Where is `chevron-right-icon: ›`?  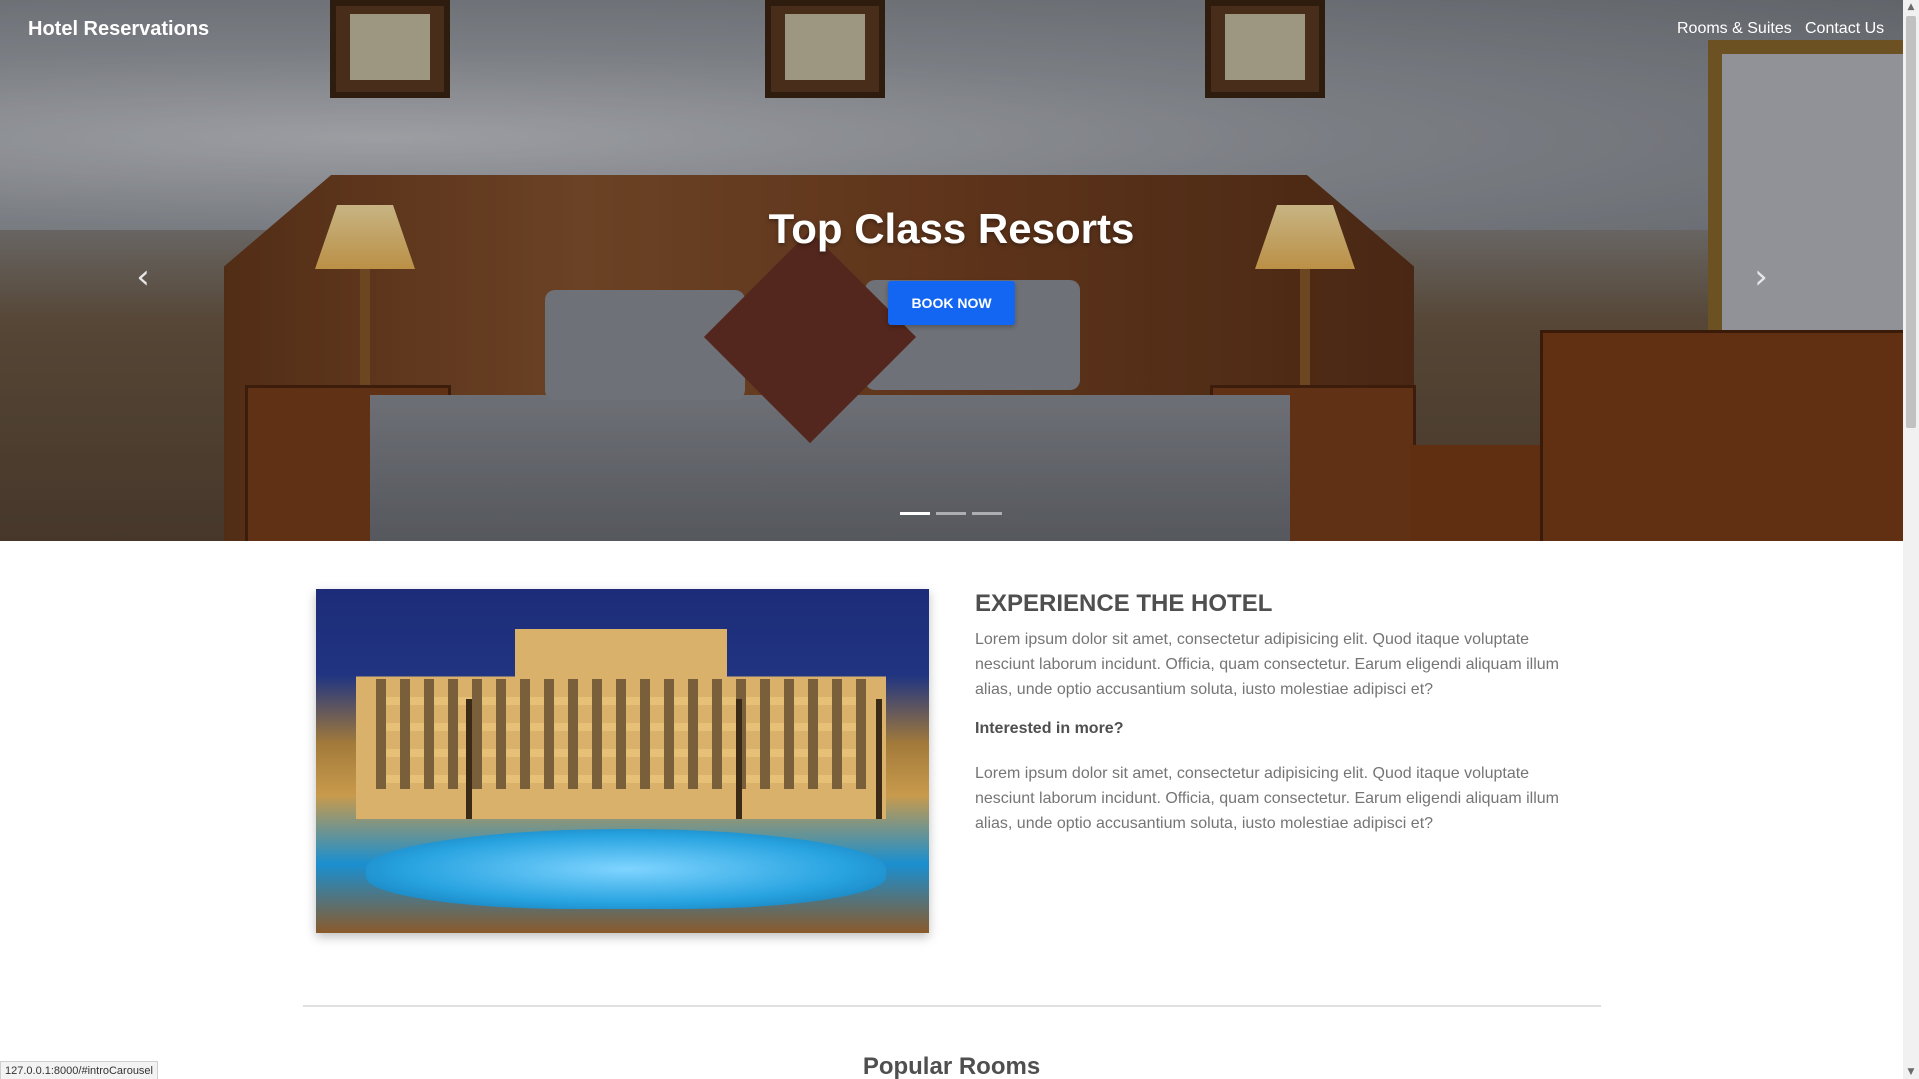
chevron-right-icon: › is located at coordinates (1761, 277).